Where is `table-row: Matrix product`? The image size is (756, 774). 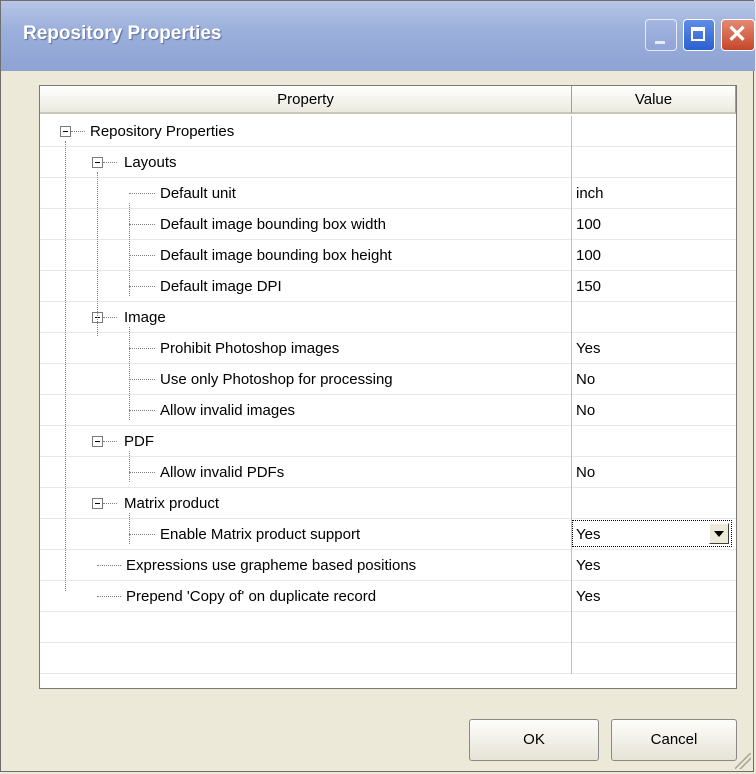
table-row: Matrix product is located at coordinates (388, 503).